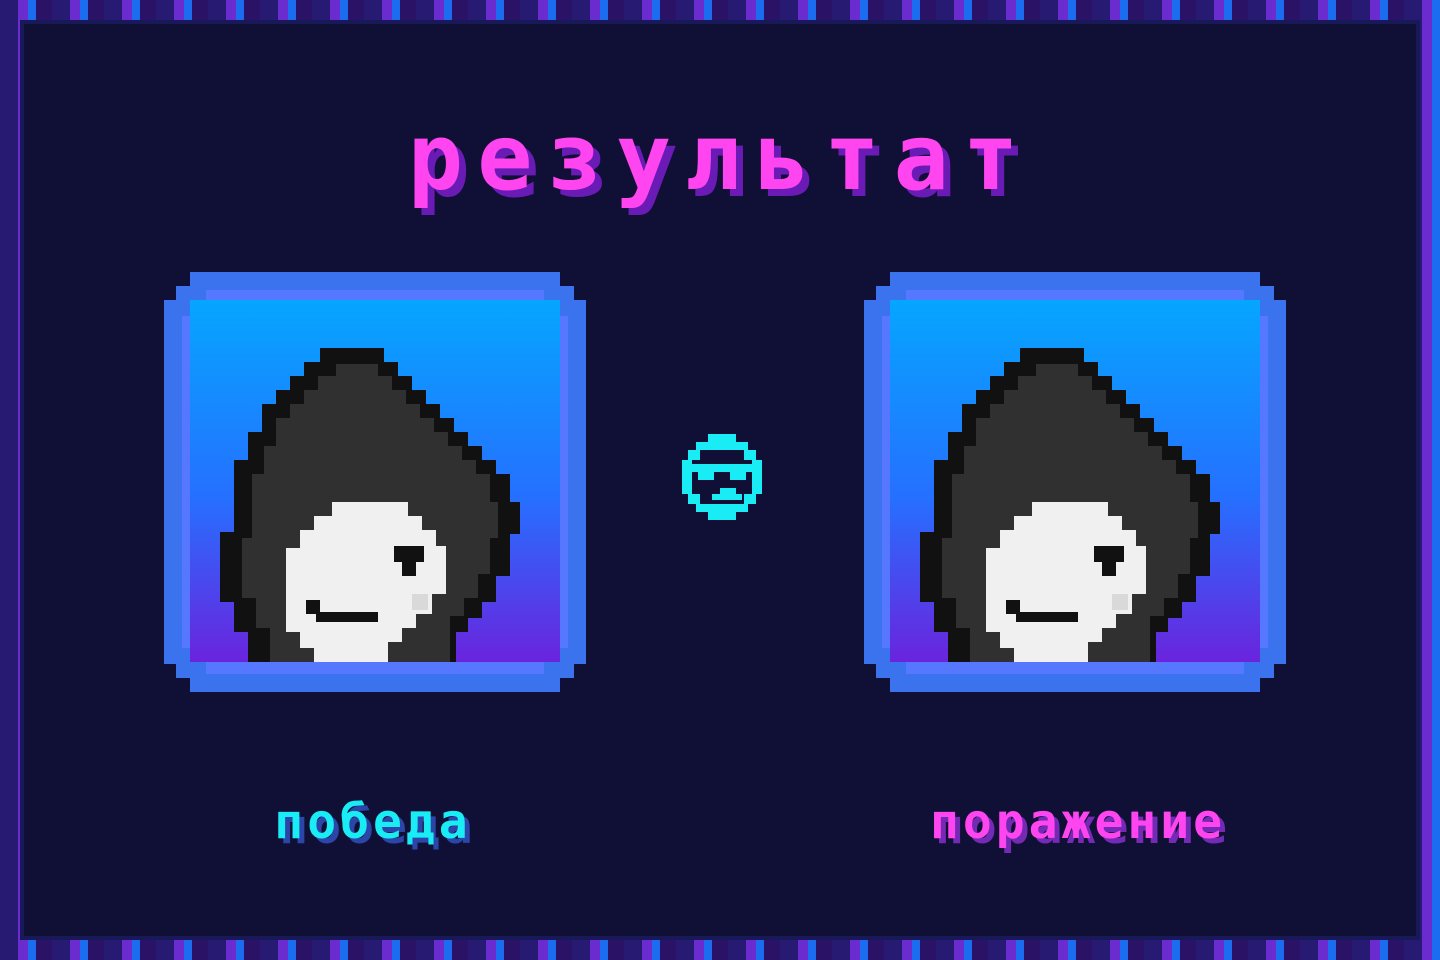 The height and width of the screenshot is (960, 1440). I want to click on loser-avatar-card, so click(1075, 482).